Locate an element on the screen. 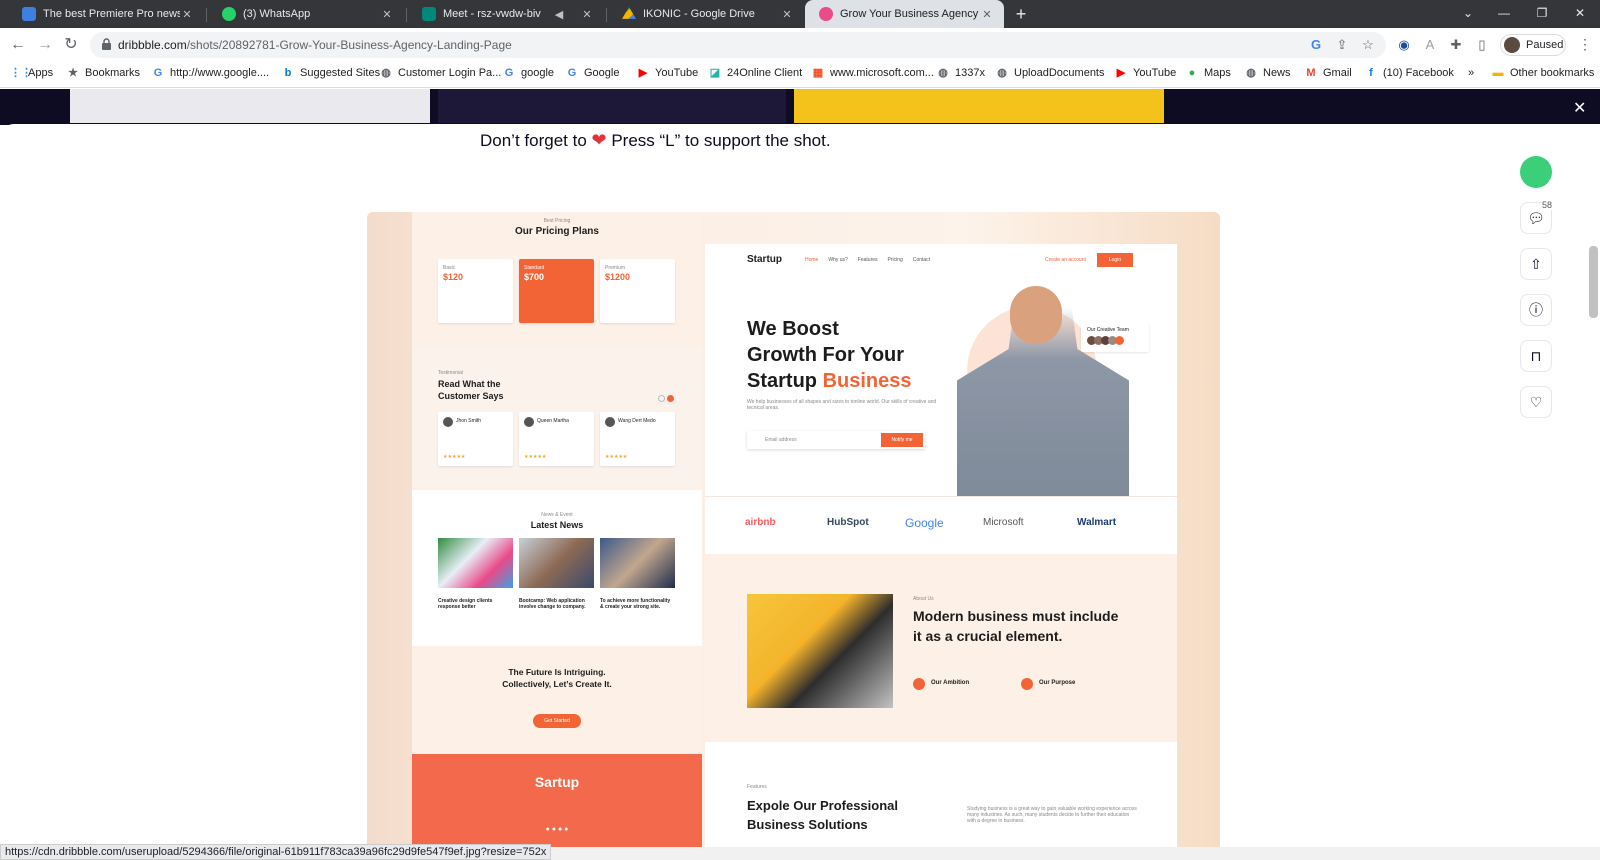 This screenshot has width=1600, height=860. bookmark-item: ● Maps is located at coordinates (1208, 73).